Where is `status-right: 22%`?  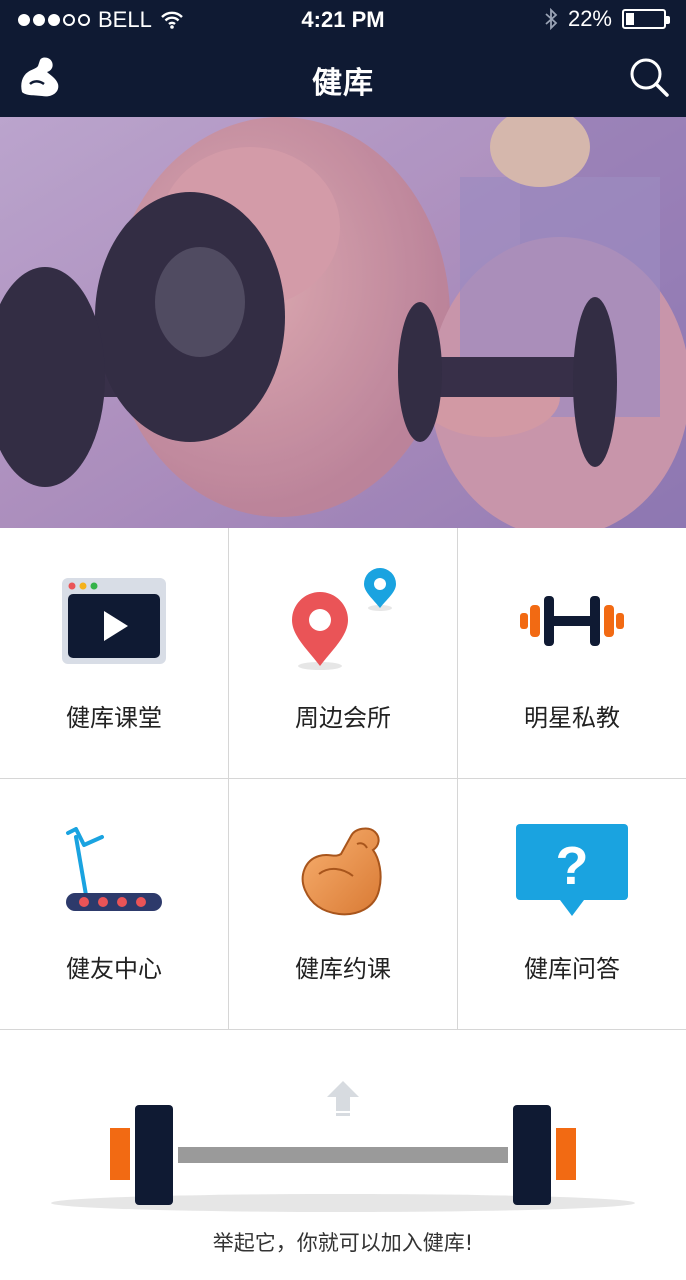
status-right: 22% is located at coordinates (607, 19).